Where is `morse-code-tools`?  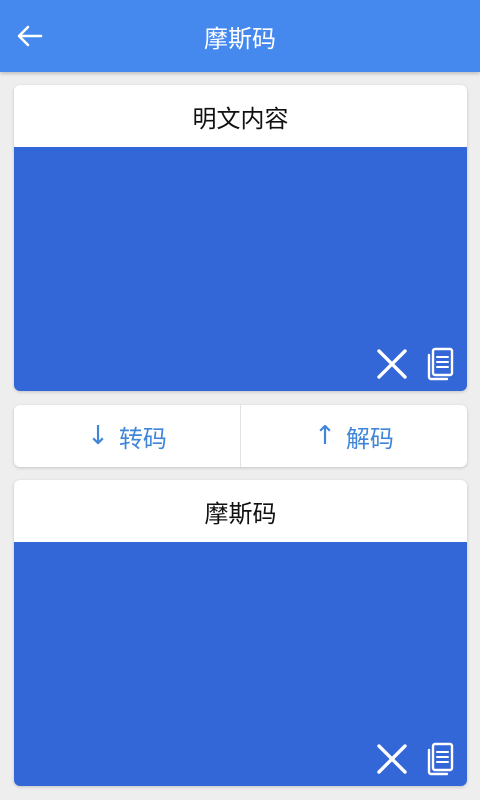
morse-code-tools is located at coordinates (416, 759).